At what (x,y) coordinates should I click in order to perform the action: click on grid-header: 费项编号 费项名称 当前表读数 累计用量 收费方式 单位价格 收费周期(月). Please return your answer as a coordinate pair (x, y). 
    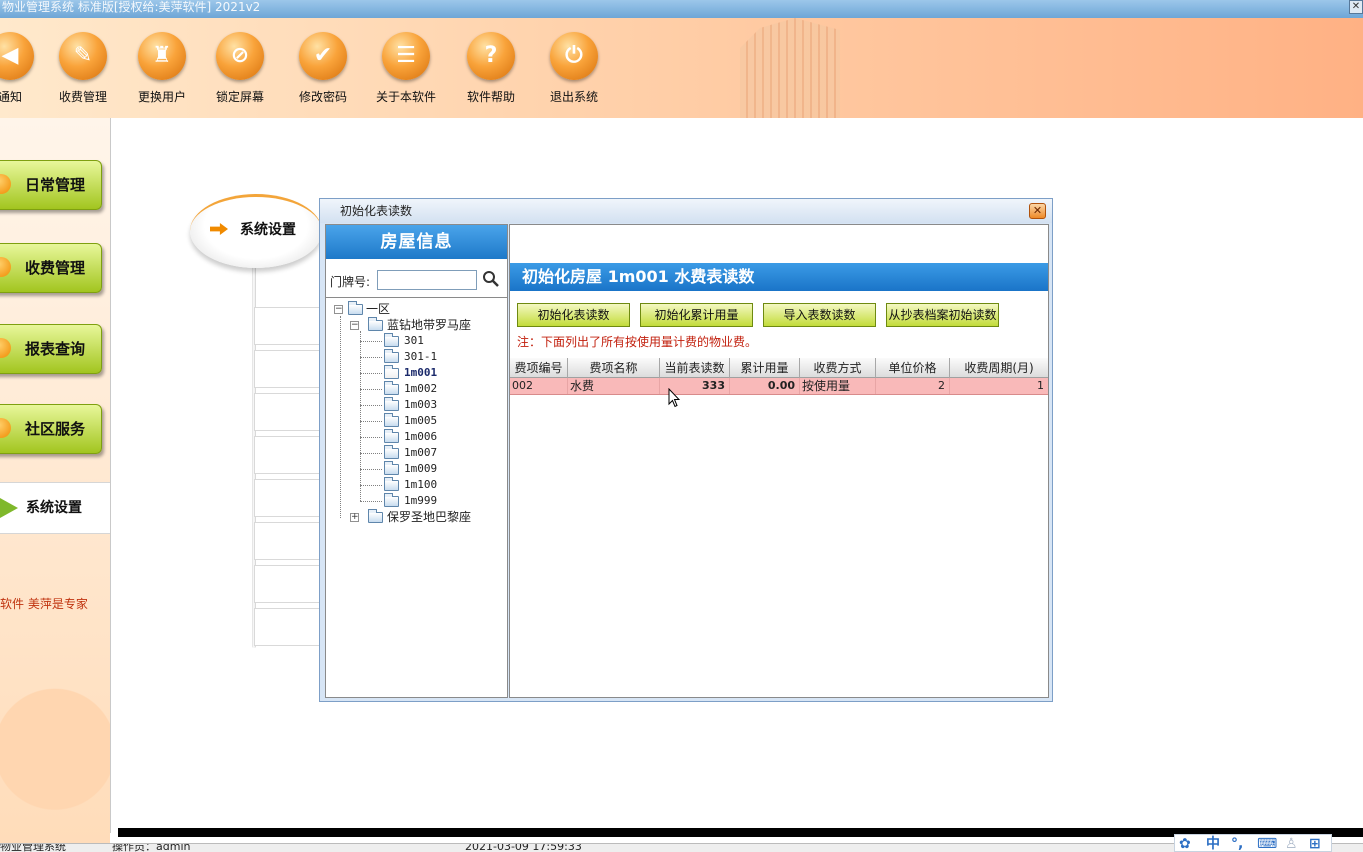
    Looking at the image, I should click on (779, 368).